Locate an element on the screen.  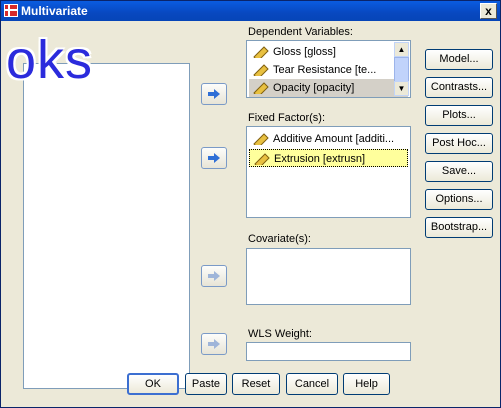
scroll-up-icon: ▲ is located at coordinates (401, 49).